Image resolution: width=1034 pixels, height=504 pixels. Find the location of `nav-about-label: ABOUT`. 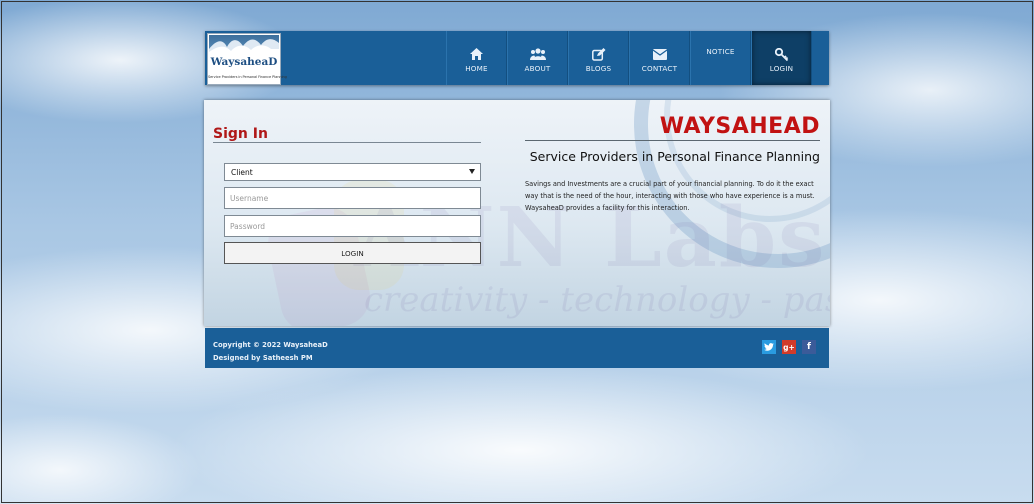

nav-about-label: ABOUT is located at coordinates (537, 68).